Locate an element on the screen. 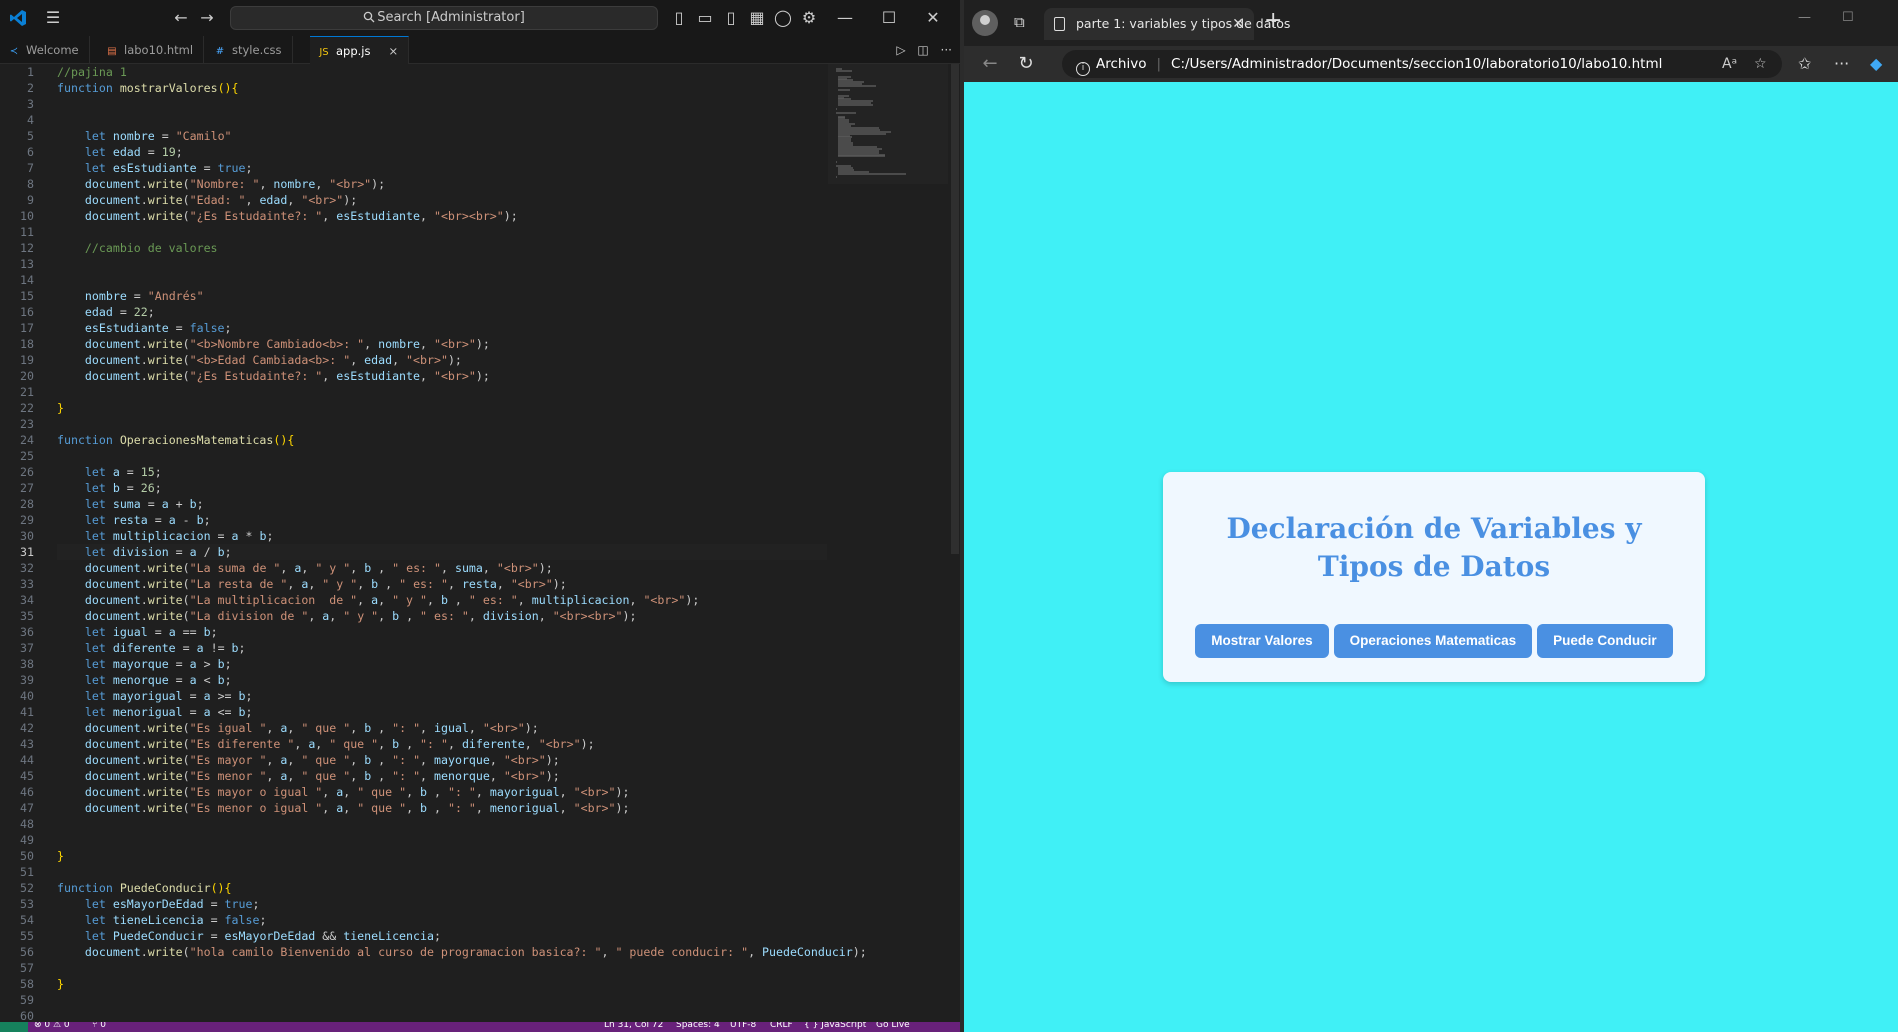 The width and height of the screenshot is (1898, 1032). tab-app-js: JS app.js × is located at coordinates (360, 50).